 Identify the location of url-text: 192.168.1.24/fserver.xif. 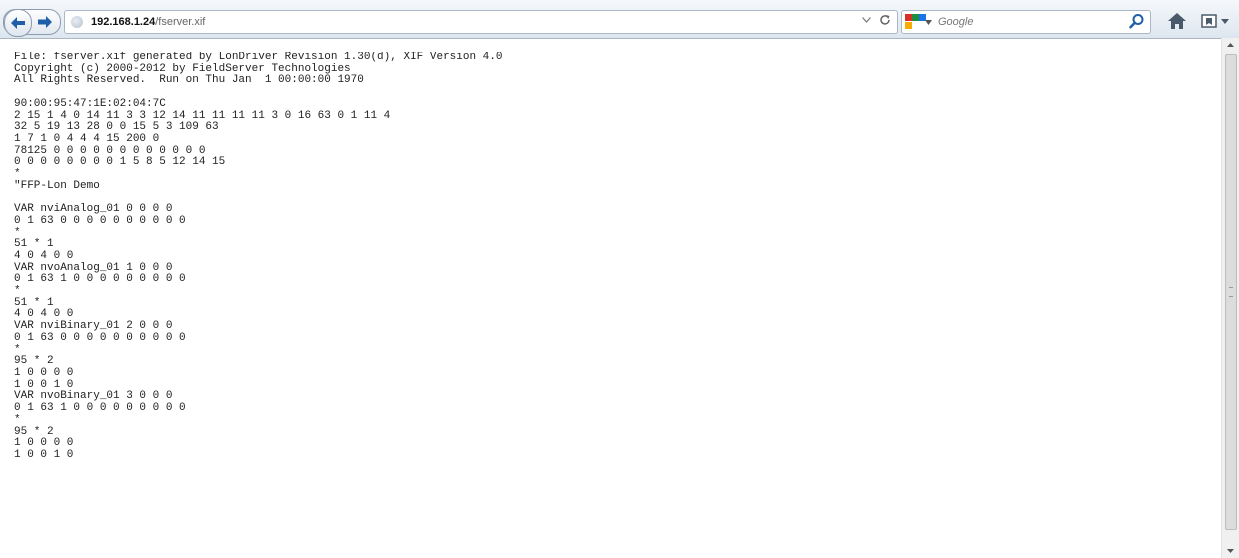
(148, 22).